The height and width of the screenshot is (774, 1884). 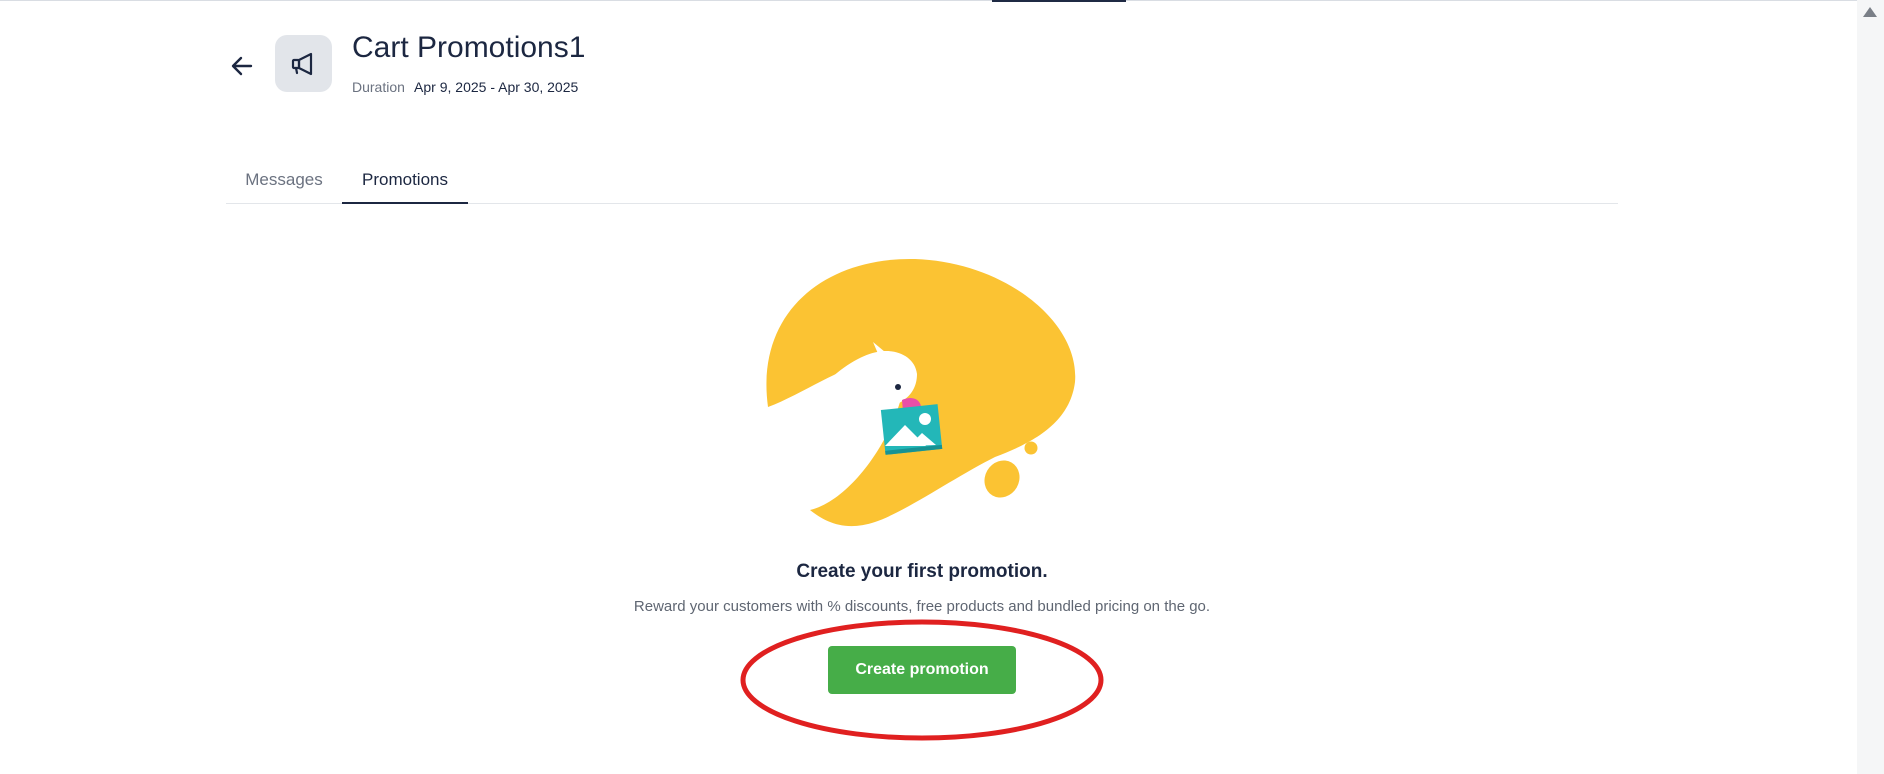 What do you see at coordinates (405, 180) in the screenshot?
I see `tab-promotions: Promotions` at bounding box center [405, 180].